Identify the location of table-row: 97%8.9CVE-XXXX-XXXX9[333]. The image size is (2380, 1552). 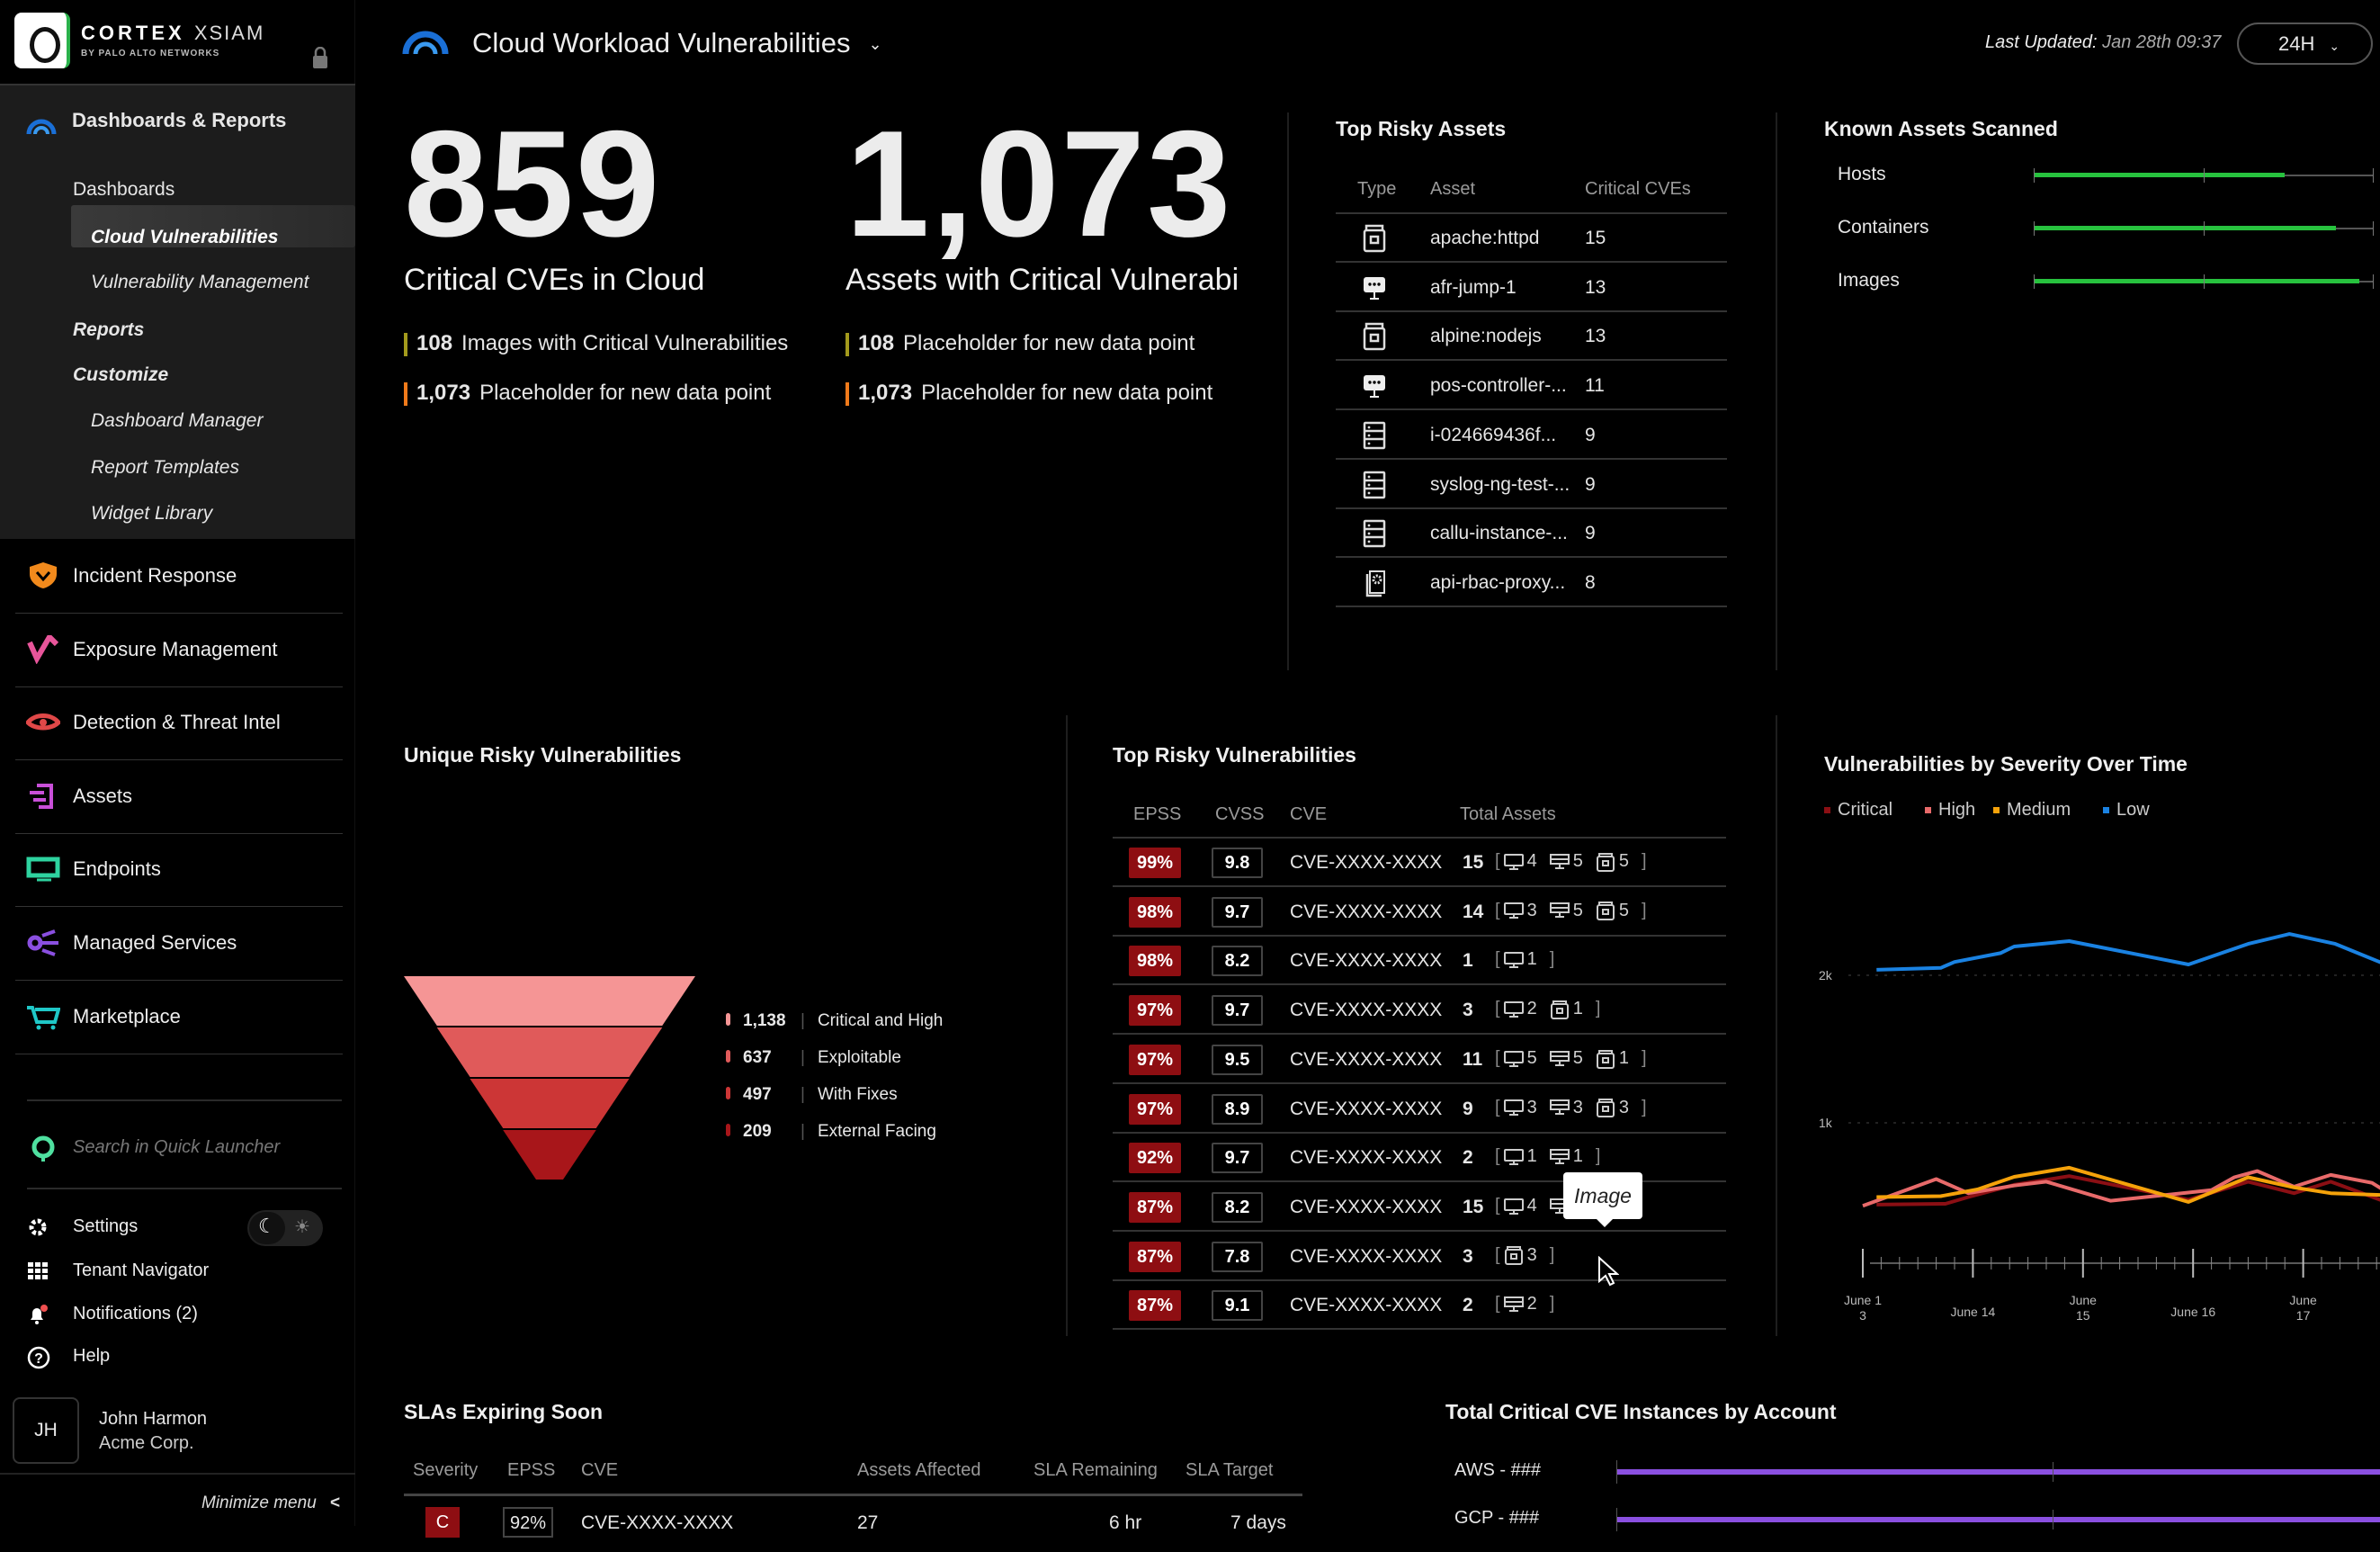
(1419, 1109).